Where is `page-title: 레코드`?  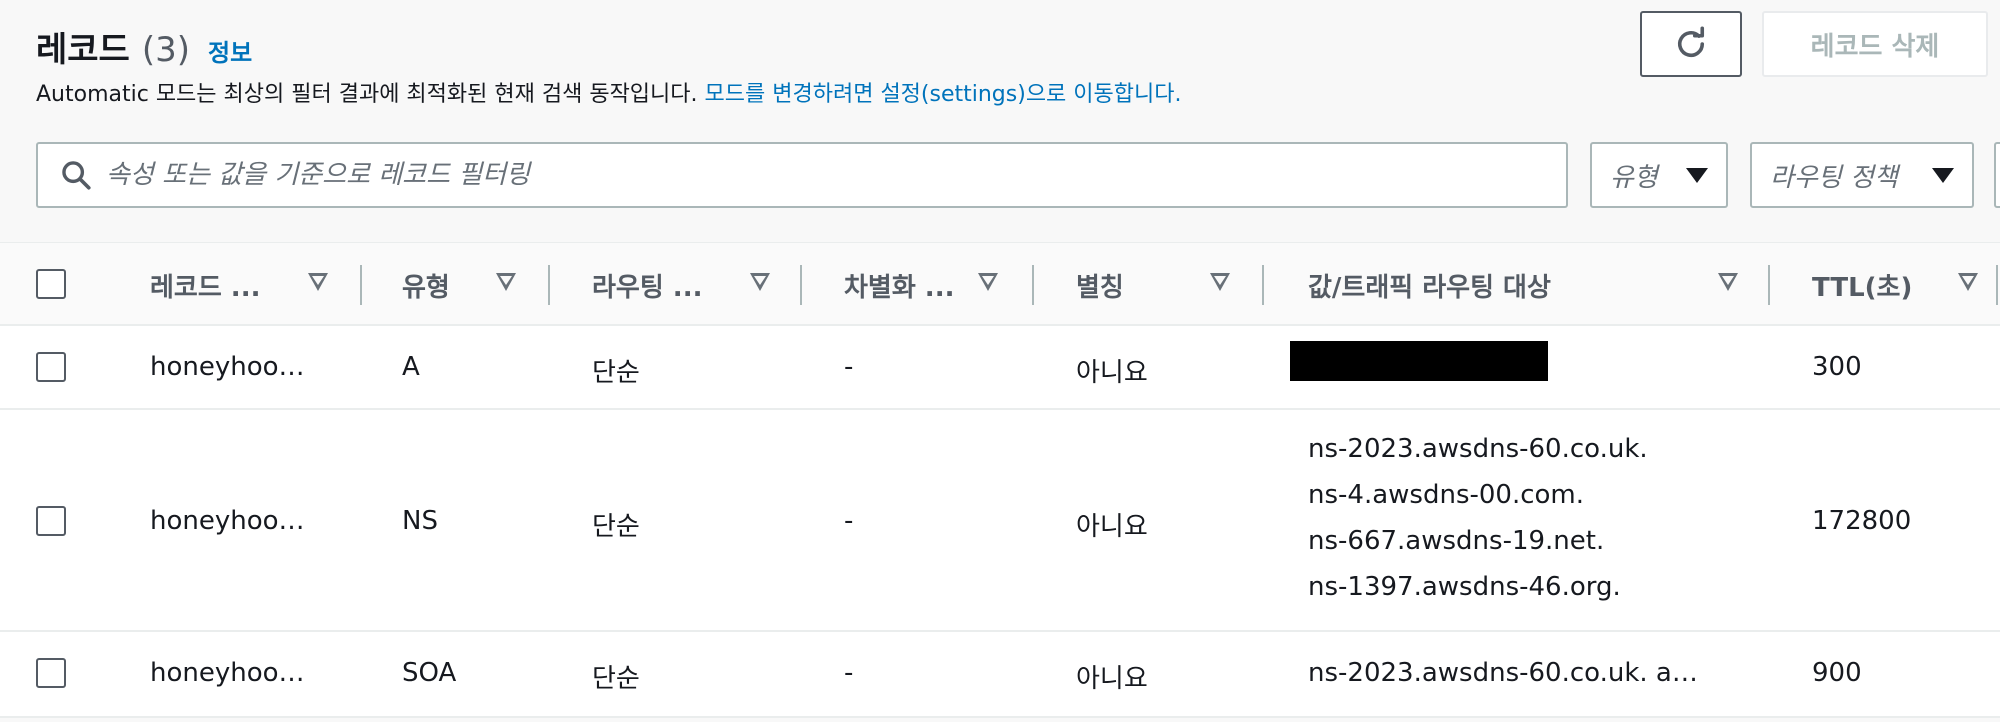
page-title: 레코드 is located at coordinates (83, 50).